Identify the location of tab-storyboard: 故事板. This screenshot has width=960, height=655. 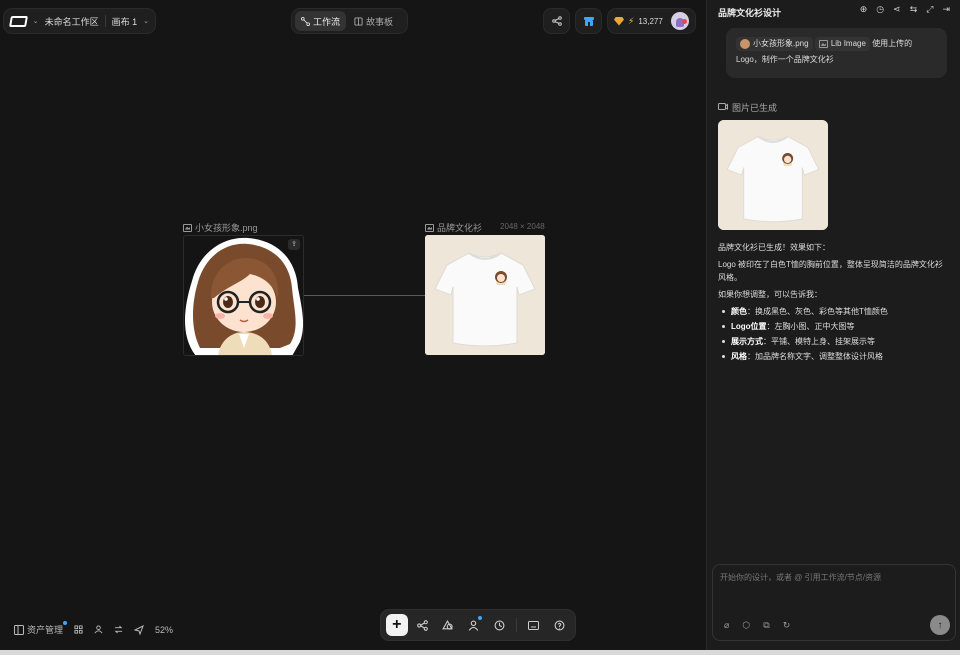
(373, 21).